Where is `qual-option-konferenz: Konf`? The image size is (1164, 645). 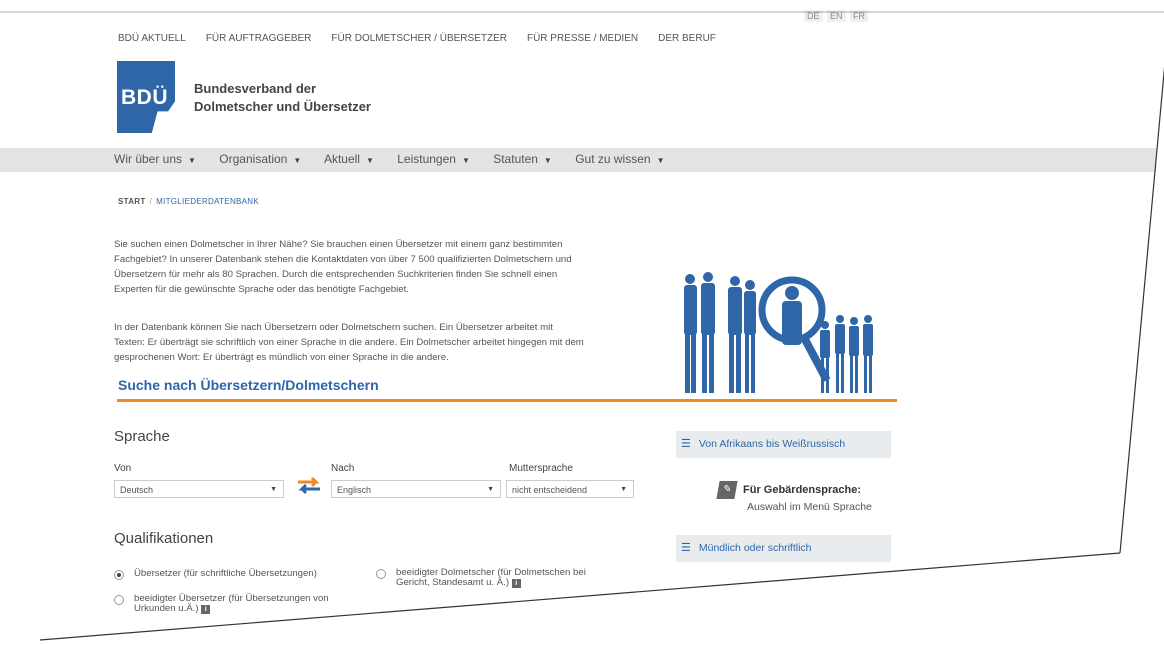
qual-option-konferenz: Konf is located at coordinates (396, 605).